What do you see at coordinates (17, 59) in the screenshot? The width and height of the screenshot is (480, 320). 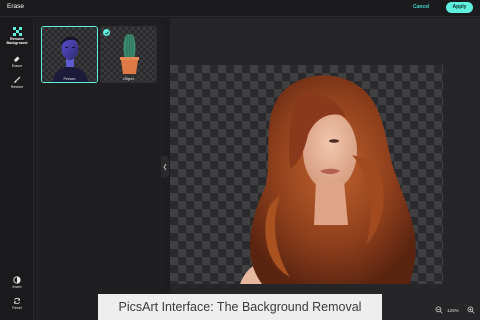 I see `eraser-icon` at bounding box center [17, 59].